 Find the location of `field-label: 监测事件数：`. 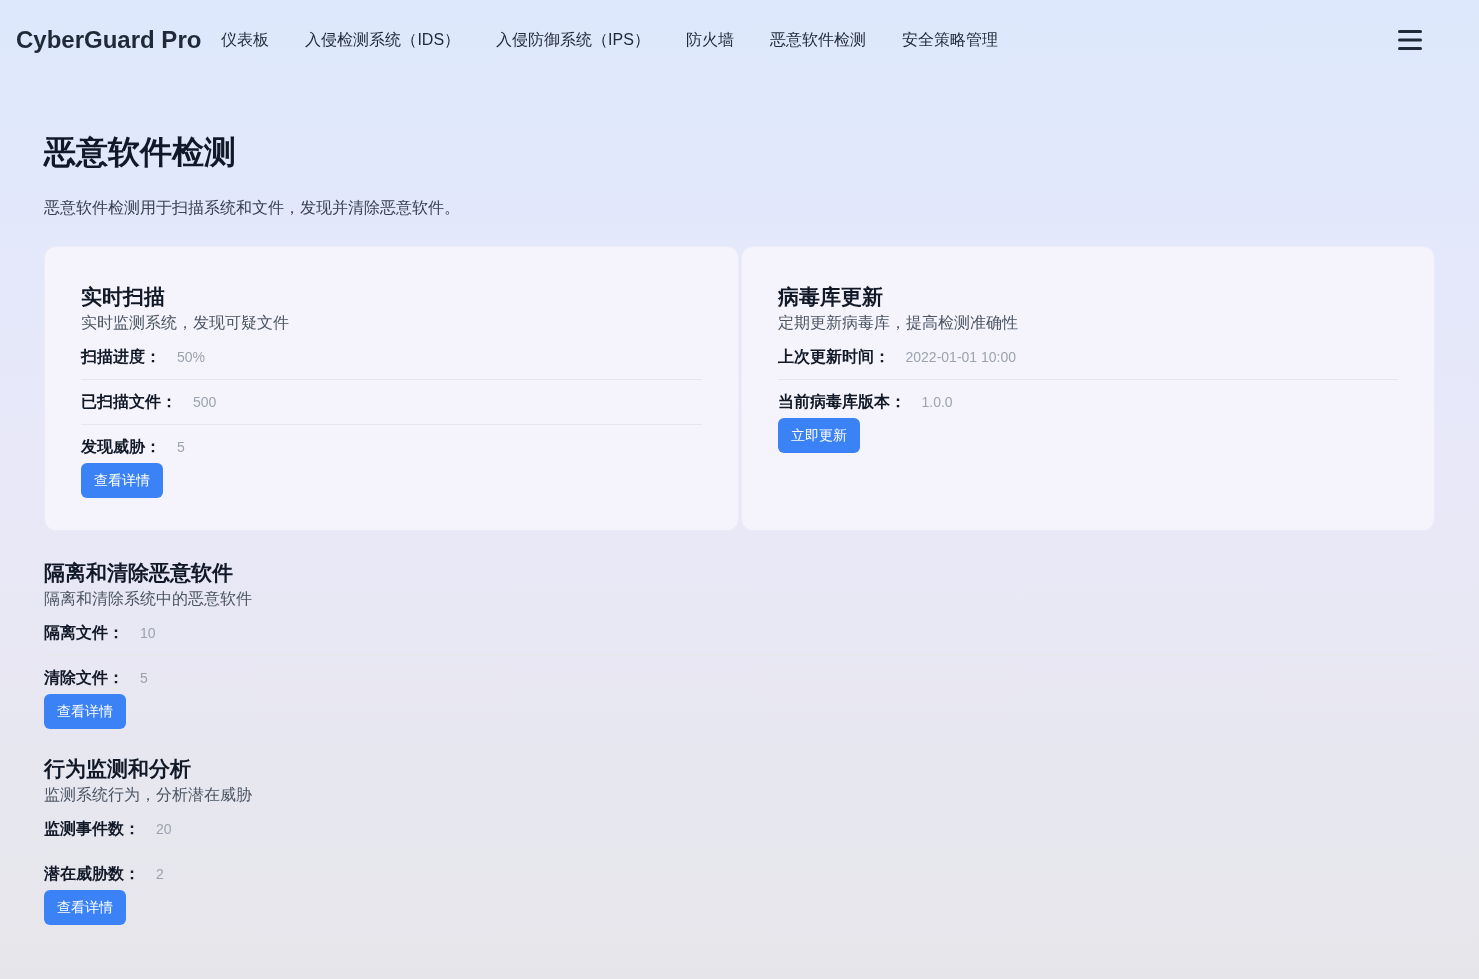

field-label: 监测事件数： is located at coordinates (92, 829).